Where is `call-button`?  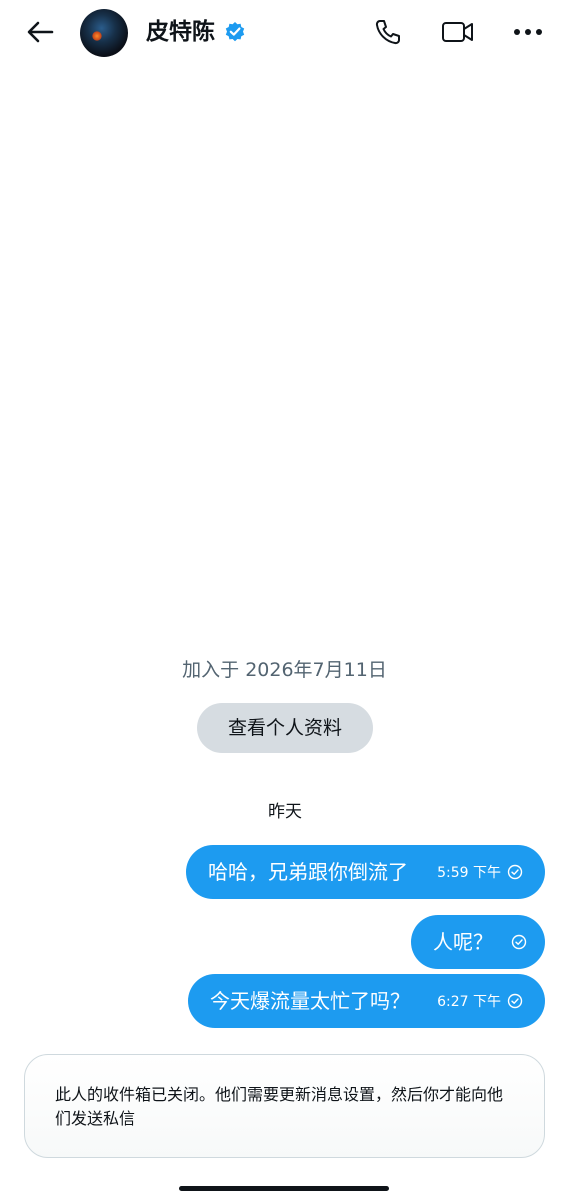
call-button is located at coordinates (388, 32).